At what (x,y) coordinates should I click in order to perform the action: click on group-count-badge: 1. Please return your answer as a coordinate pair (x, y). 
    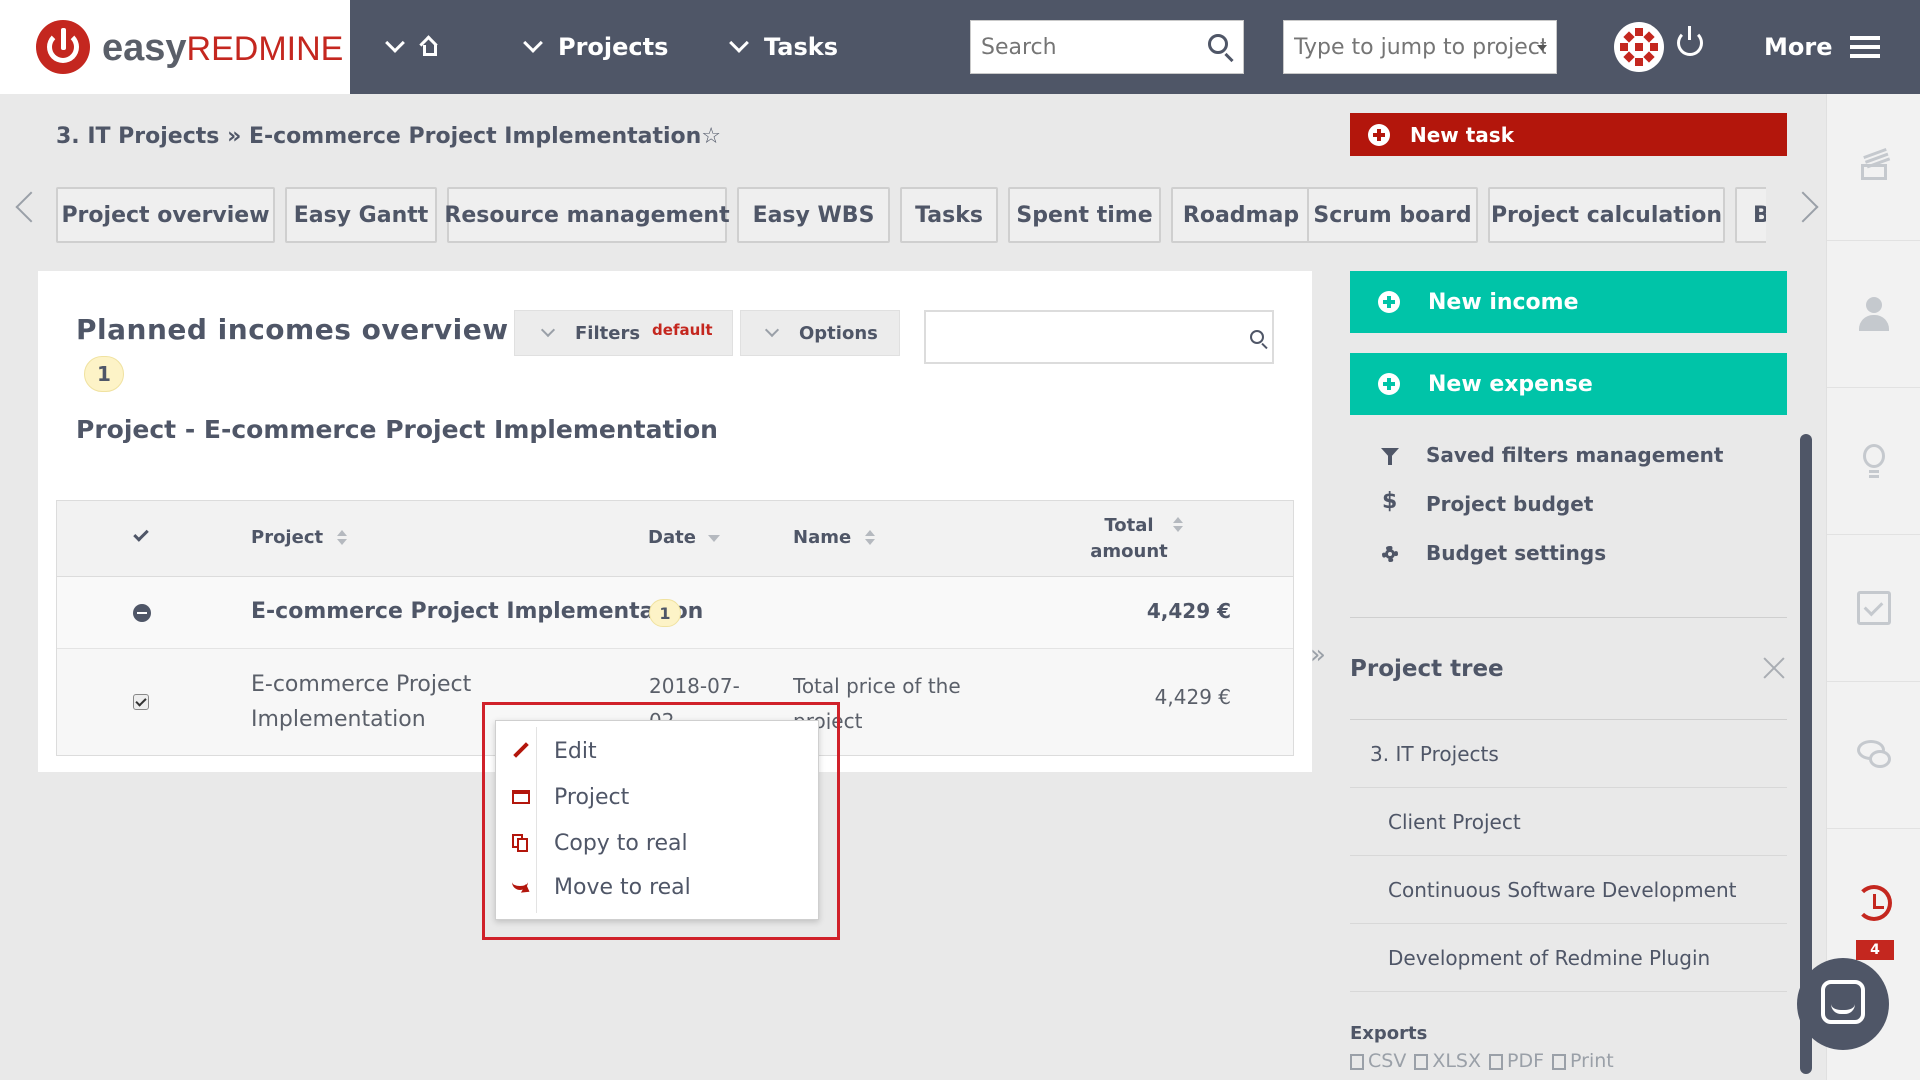
    Looking at the image, I should click on (665, 613).